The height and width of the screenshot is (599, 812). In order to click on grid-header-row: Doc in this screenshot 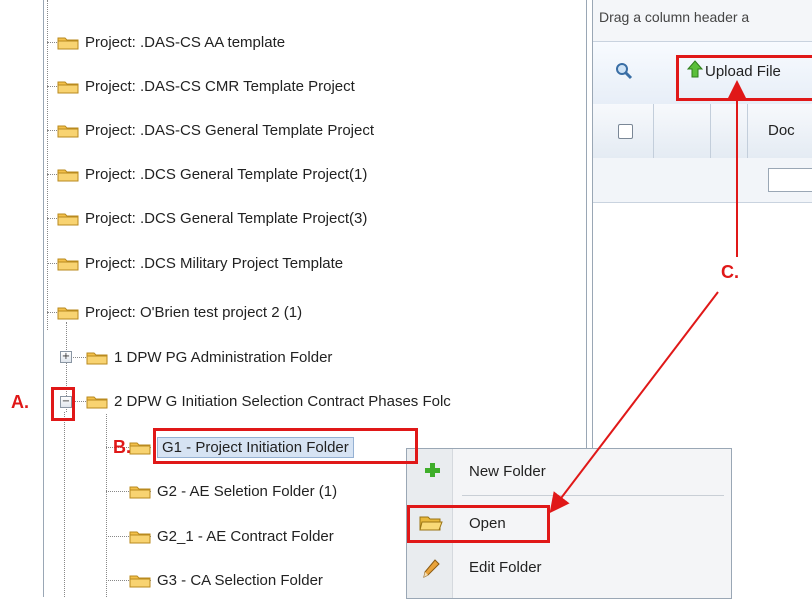, I will do `click(702, 131)`.